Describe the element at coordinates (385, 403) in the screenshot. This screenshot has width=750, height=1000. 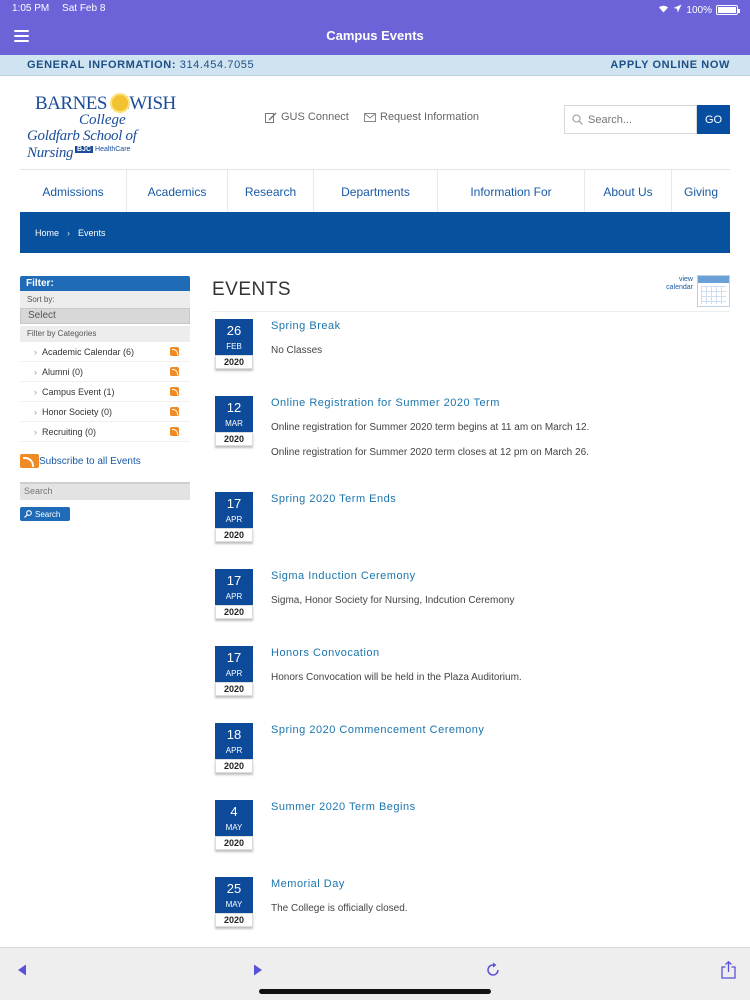
I see `event-title: Online Registration for Summer 2020 Term` at that location.